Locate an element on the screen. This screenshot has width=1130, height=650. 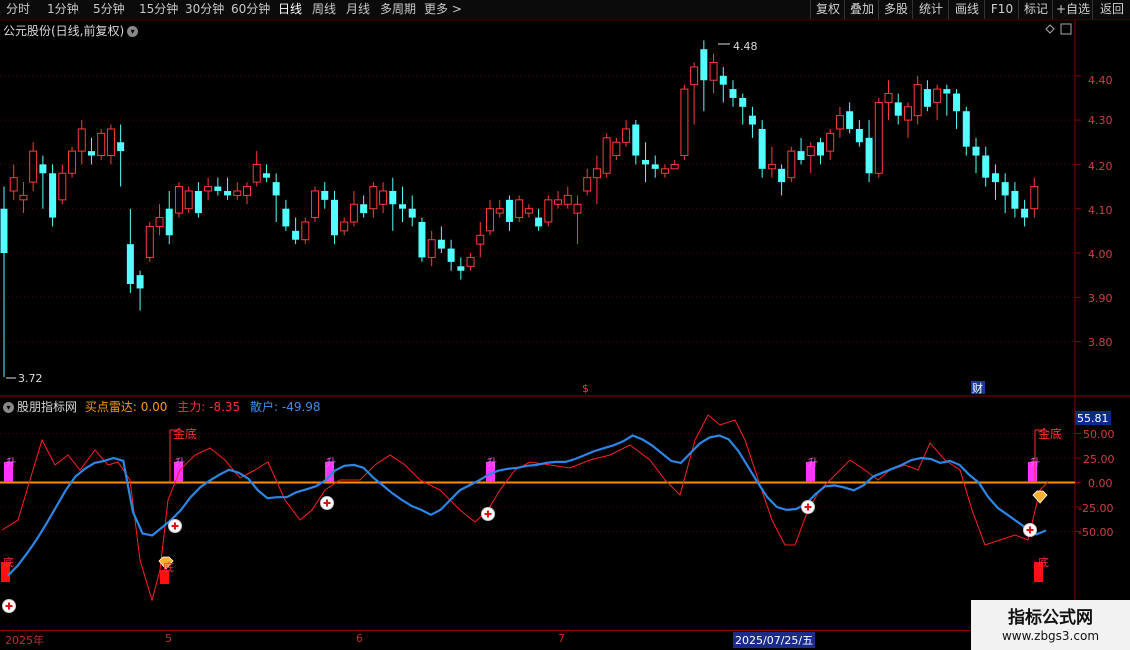
watermark: 指标公式网 www.zbgs3.com is located at coordinates (1050, 625).